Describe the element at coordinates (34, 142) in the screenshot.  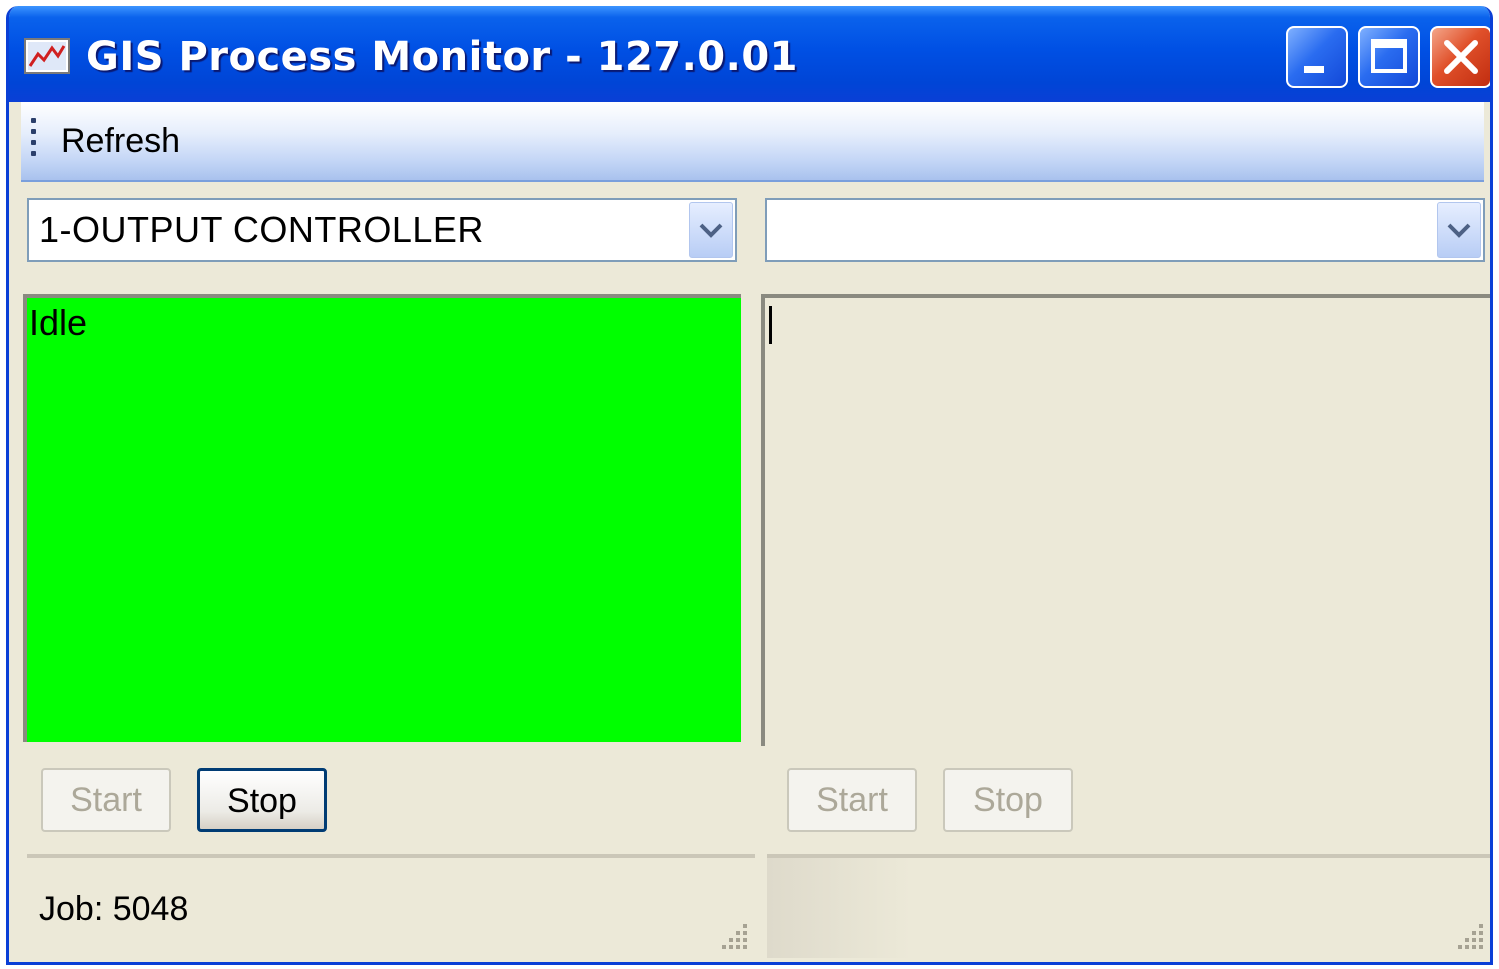
I see `toolbar-grip-icon` at that location.